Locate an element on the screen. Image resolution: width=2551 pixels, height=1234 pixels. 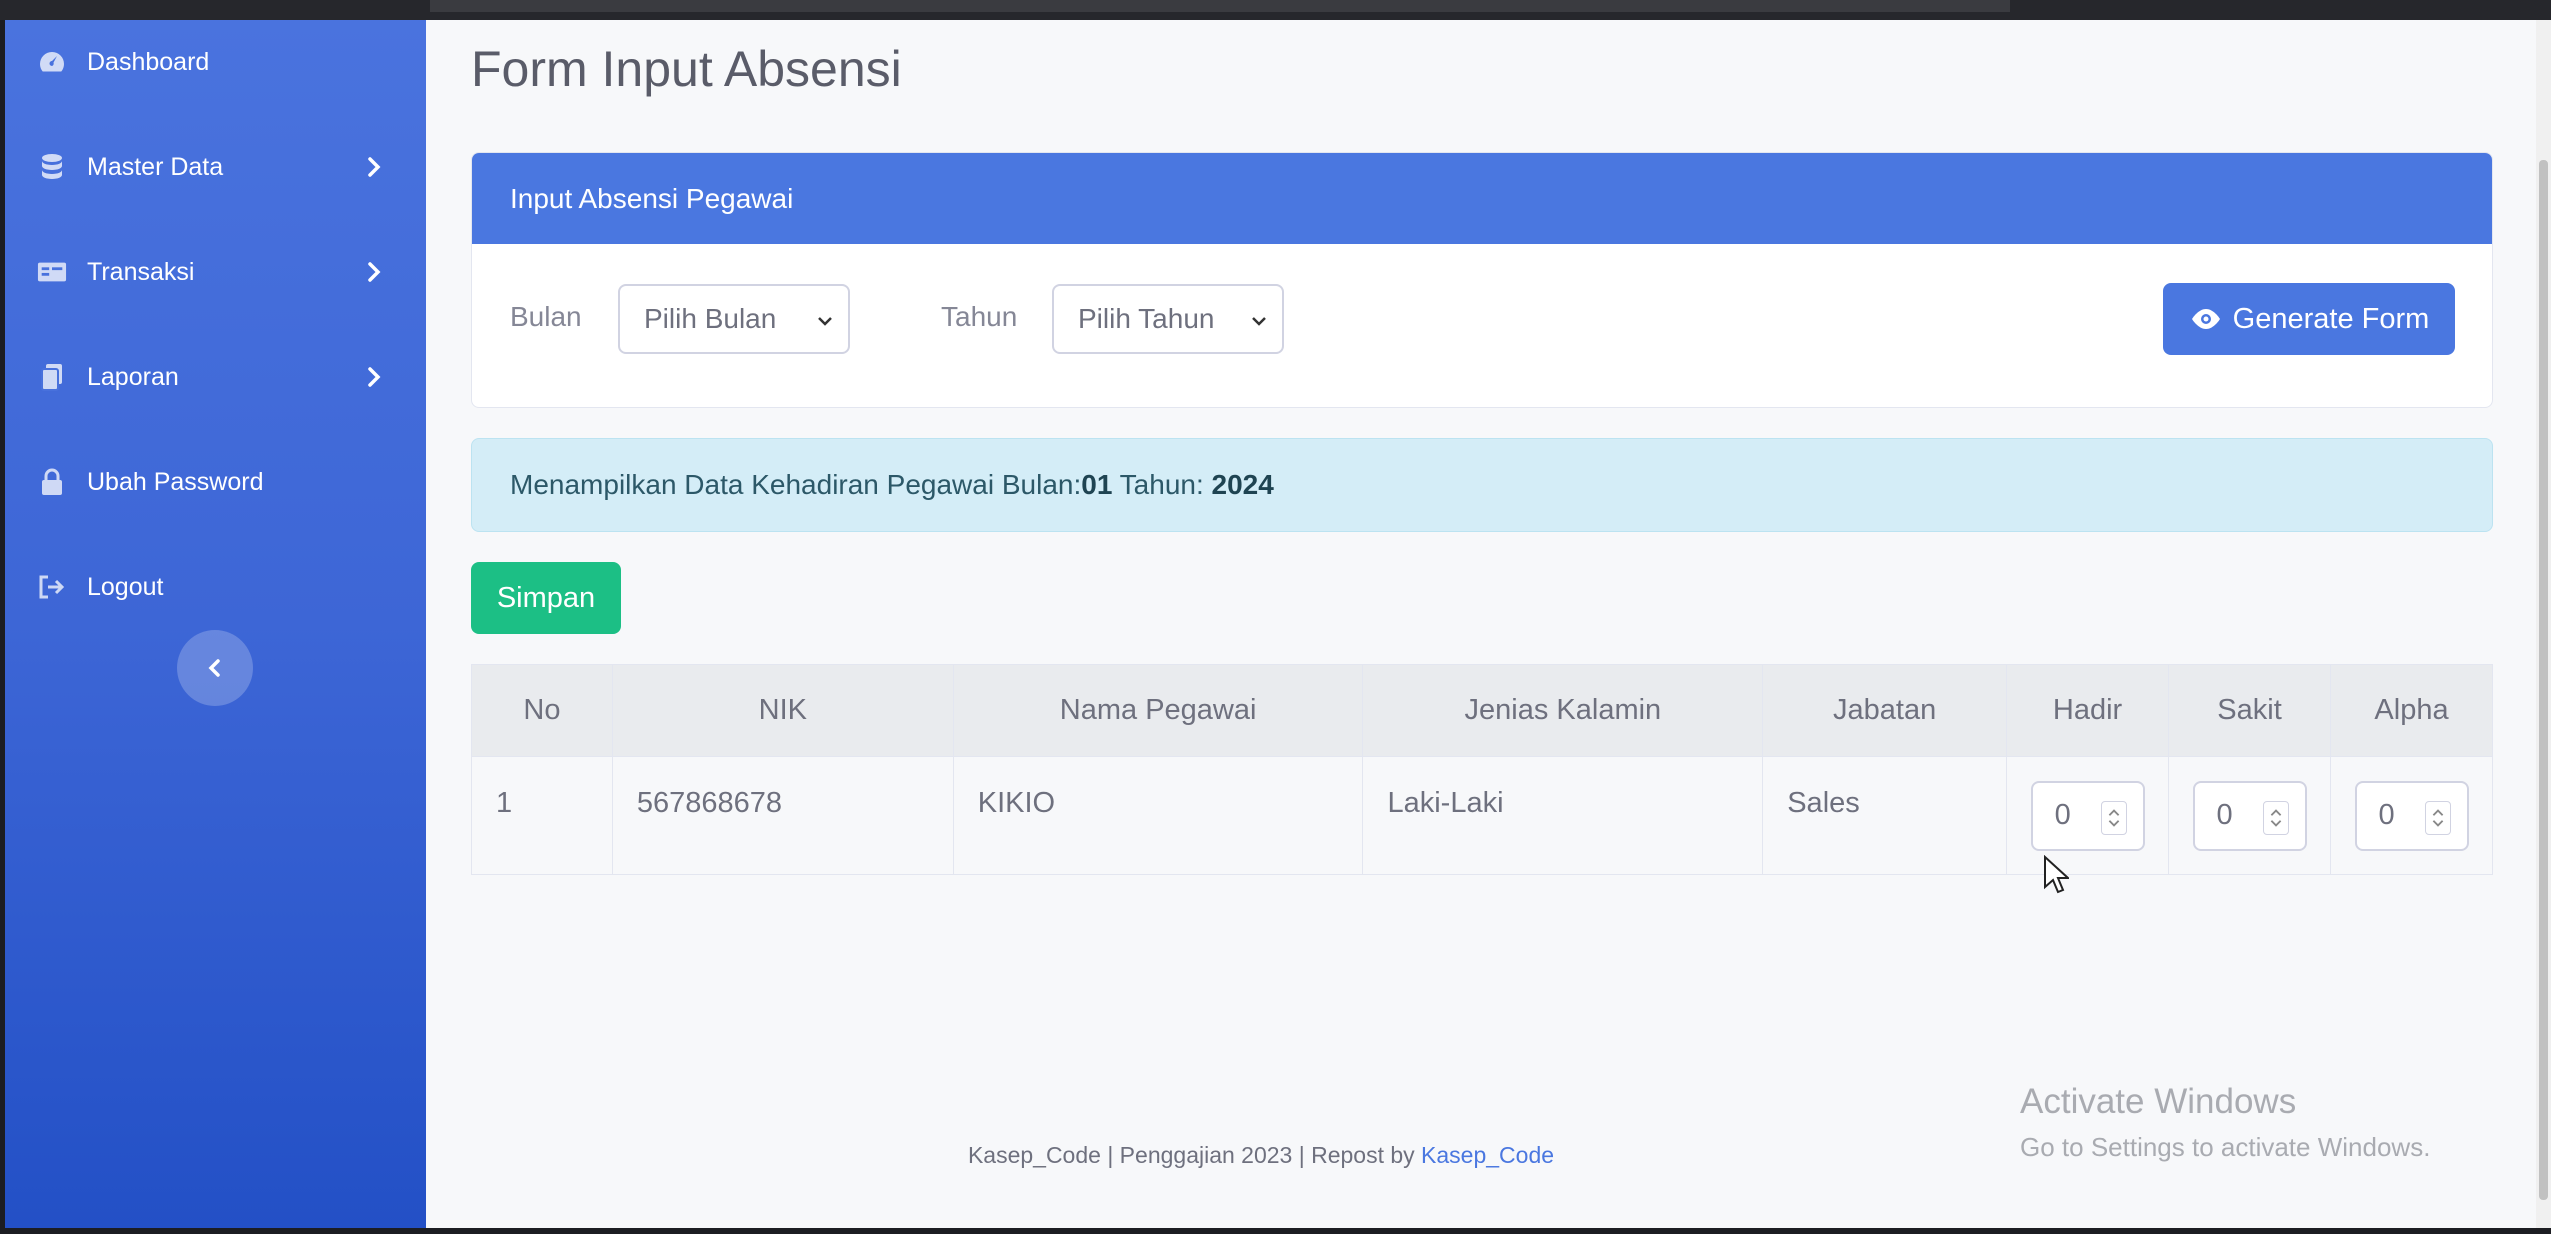
eye-icon is located at coordinates (2205, 319).